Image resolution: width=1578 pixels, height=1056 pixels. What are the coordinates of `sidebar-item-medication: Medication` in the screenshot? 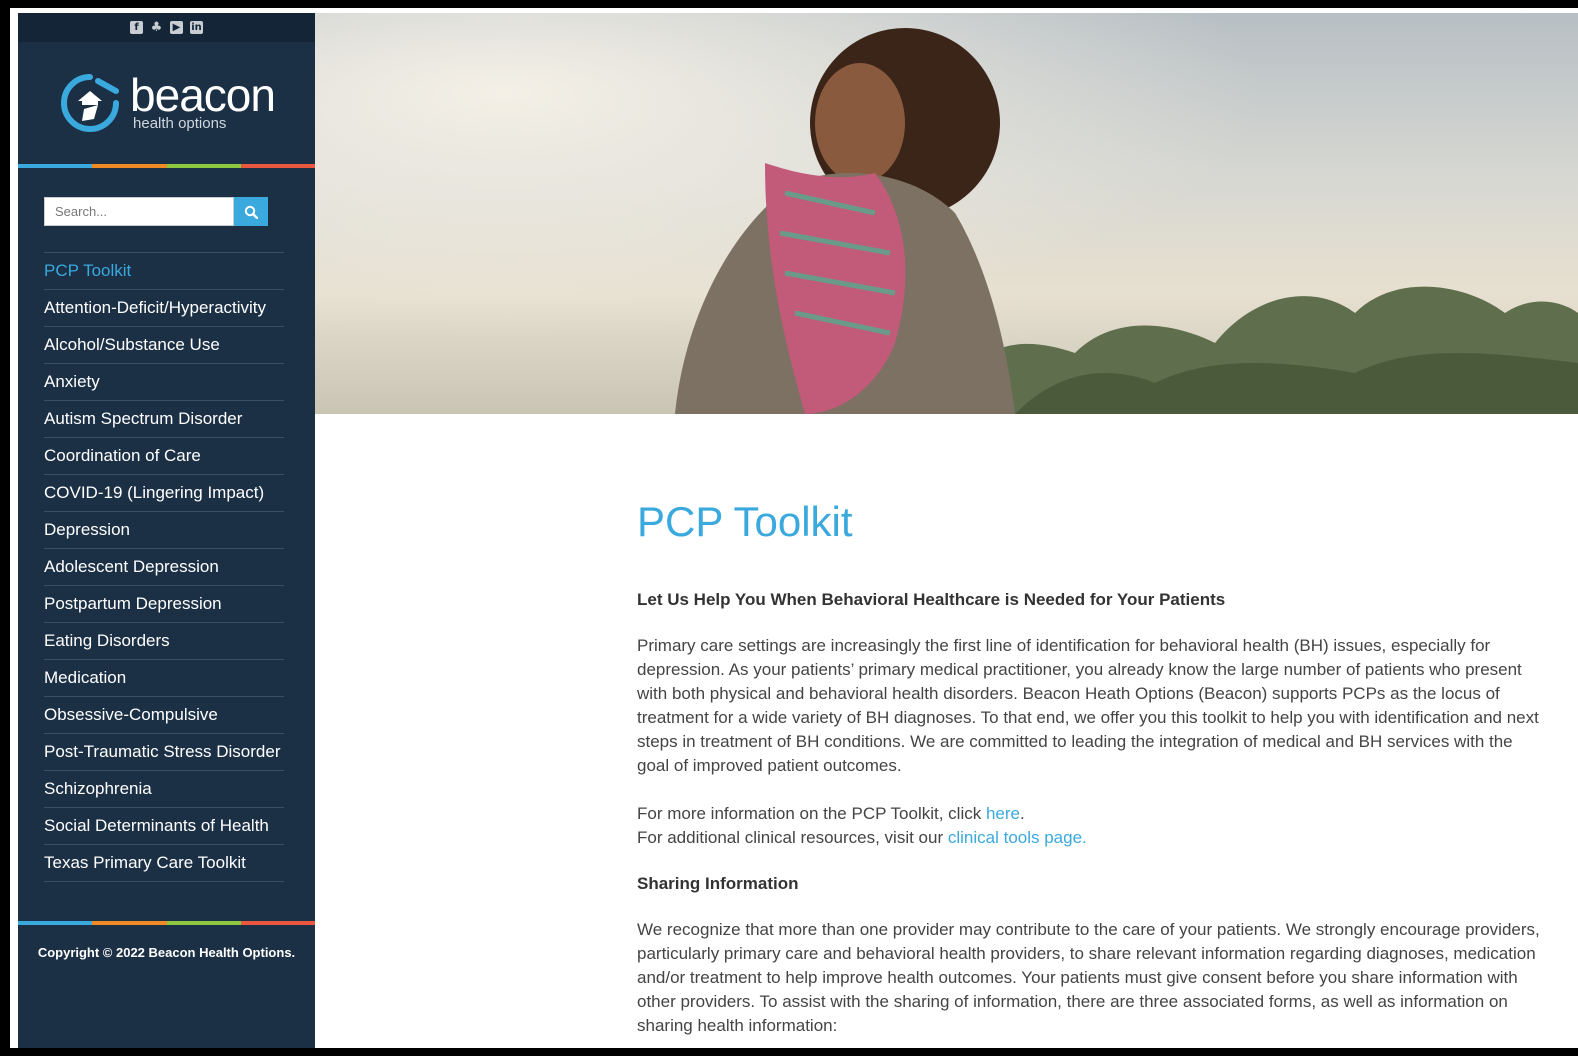 It's located at (164, 678).